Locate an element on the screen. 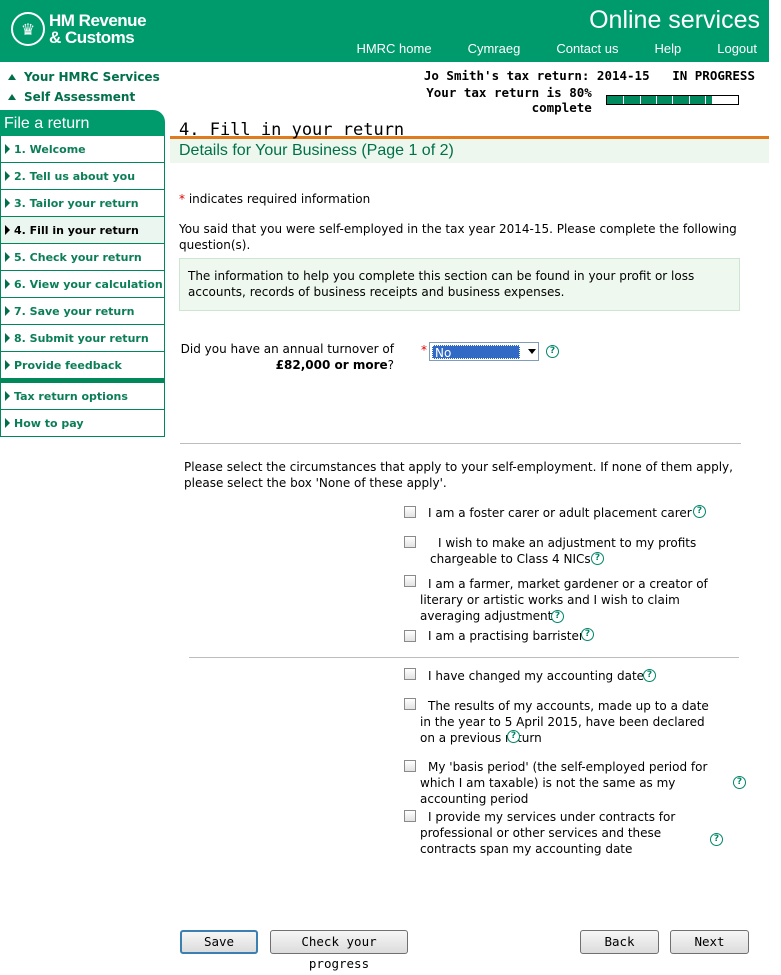 The width and height of the screenshot is (781, 975). hmrc-logo: ♛ HM Revenue & Customs is located at coordinates (79, 29).